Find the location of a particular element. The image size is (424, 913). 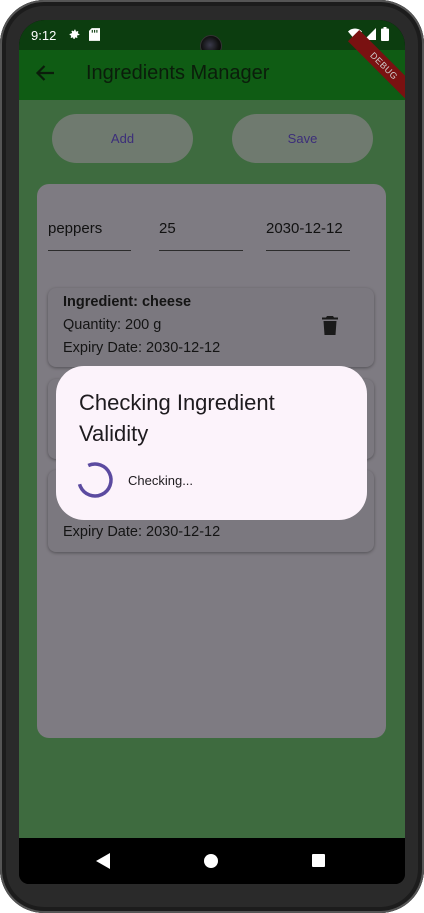

app-bar: Ingredients Manager DEBUG is located at coordinates (212, 66).